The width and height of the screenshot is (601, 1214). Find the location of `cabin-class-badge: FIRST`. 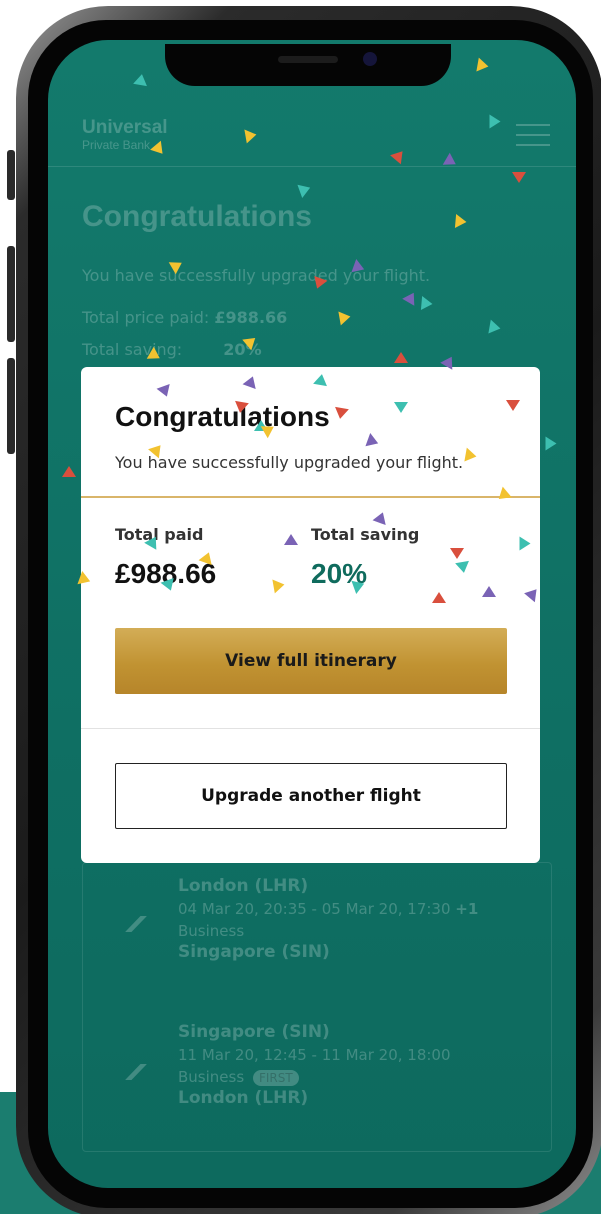

cabin-class-badge: FIRST is located at coordinates (275, 1078).